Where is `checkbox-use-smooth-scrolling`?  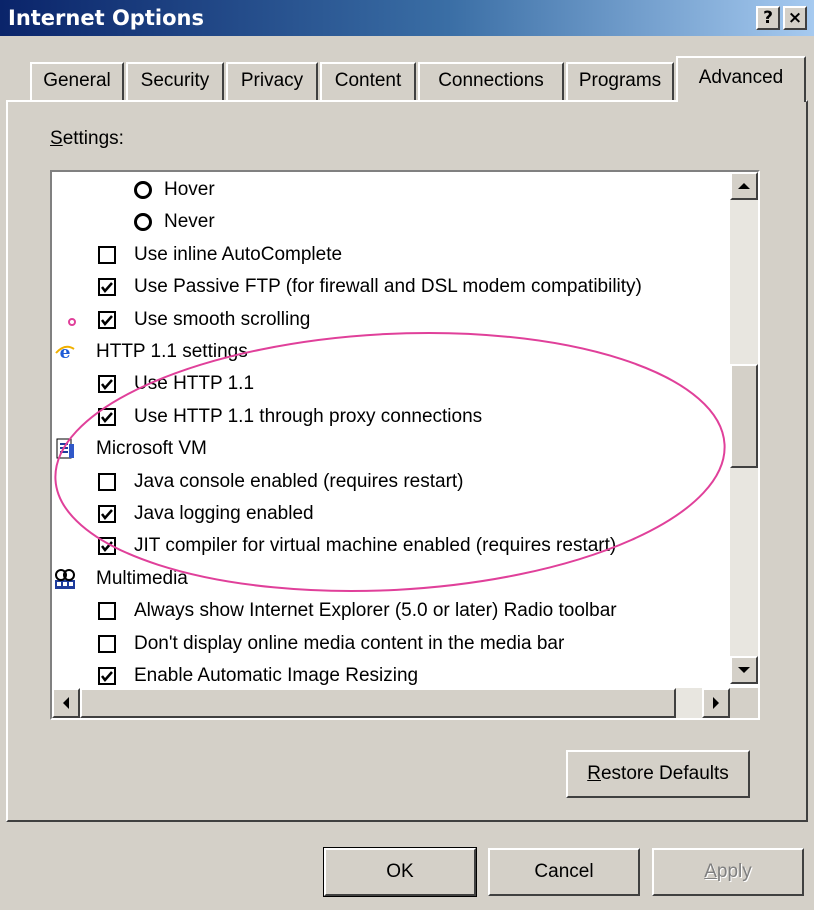 checkbox-use-smooth-scrolling is located at coordinates (107, 319).